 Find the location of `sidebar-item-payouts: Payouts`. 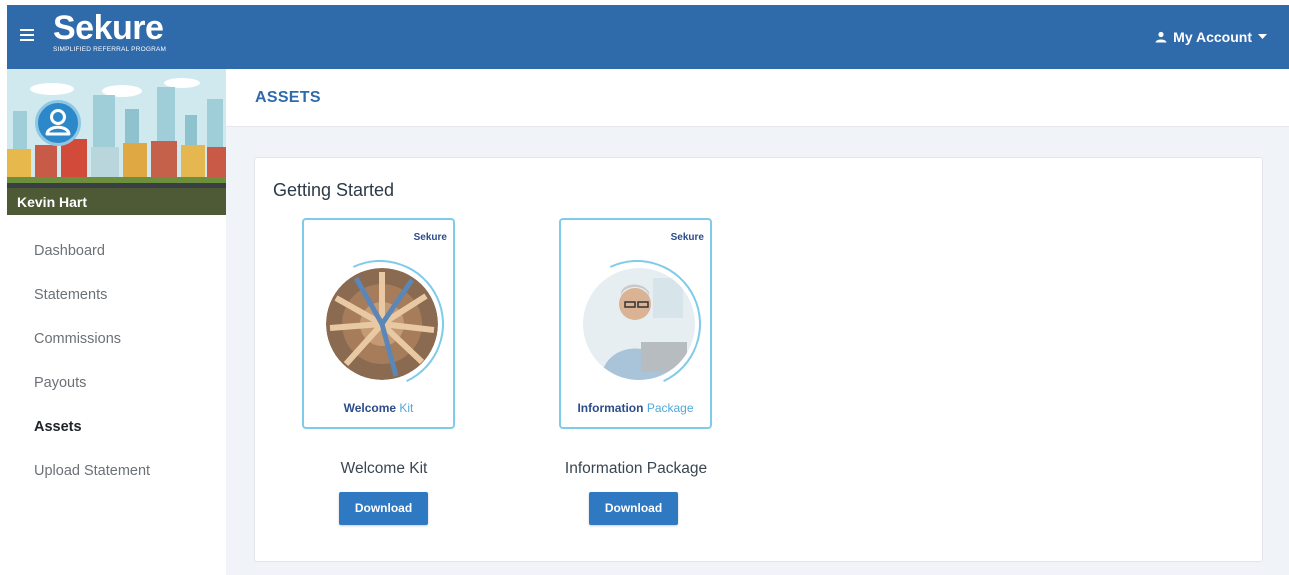

sidebar-item-payouts: Payouts is located at coordinates (116, 383).